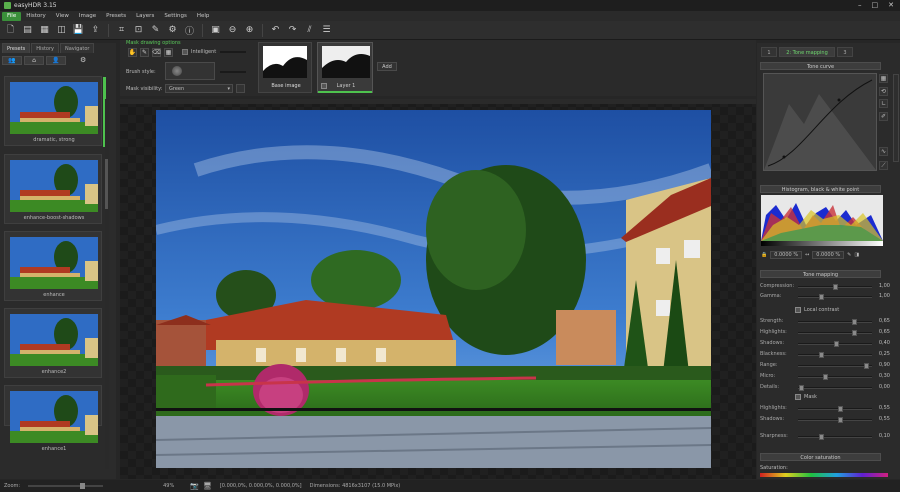  What do you see at coordinates (203, 16) in the screenshot?
I see `menu-help: Help` at bounding box center [203, 16].